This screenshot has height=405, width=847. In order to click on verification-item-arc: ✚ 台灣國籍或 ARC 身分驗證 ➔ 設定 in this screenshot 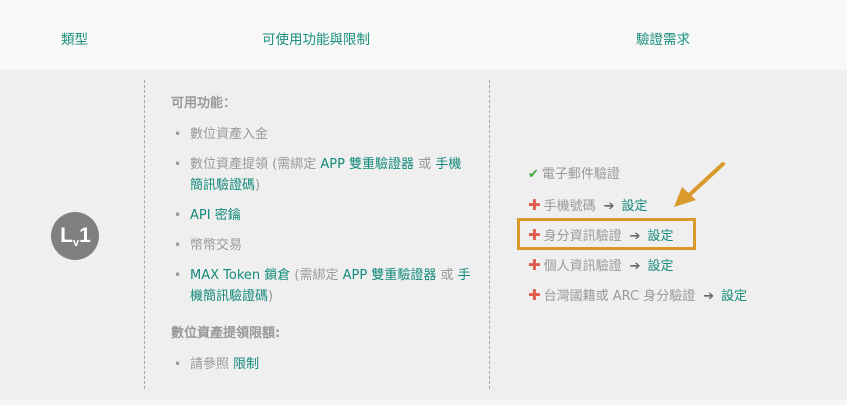, I will do `click(638, 295)`.